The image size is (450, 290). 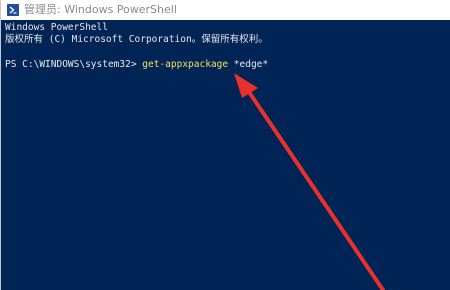 What do you see at coordinates (100, 9) in the screenshot?
I see `window-title: 管理员: Windows PowerShell` at bounding box center [100, 9].